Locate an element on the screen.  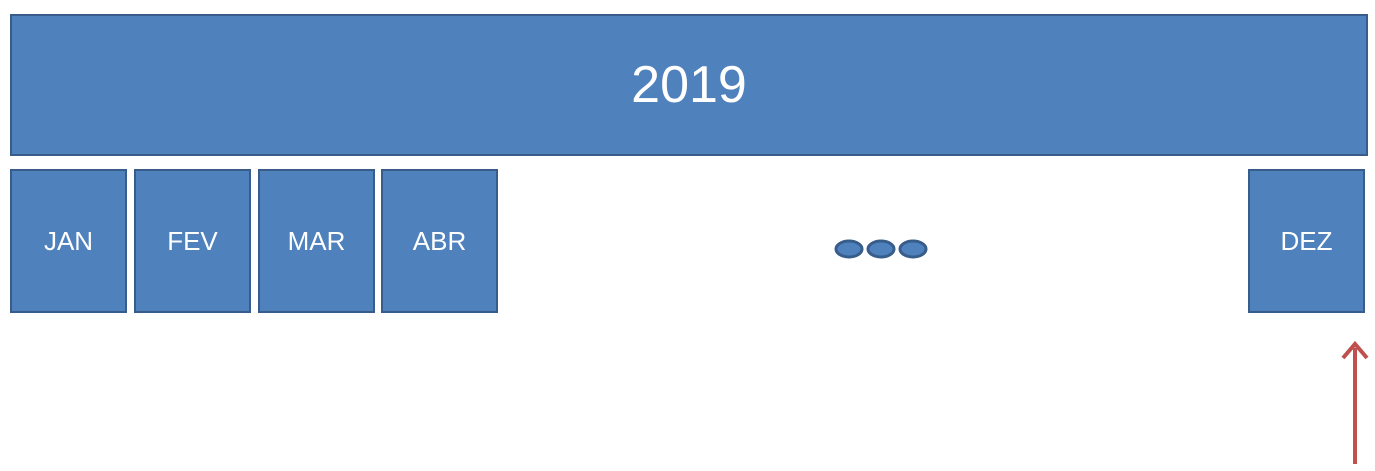
month-label-mar: MAR is located at coordinates (316, 240).